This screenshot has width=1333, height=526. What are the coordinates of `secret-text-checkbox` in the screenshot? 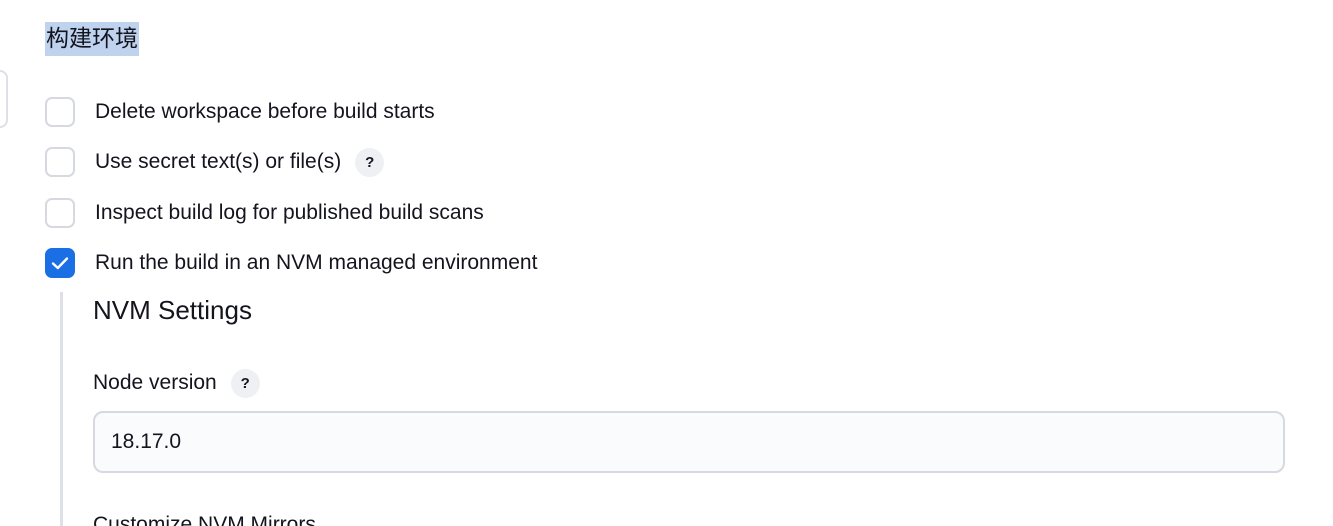 It's located at (60, 162).